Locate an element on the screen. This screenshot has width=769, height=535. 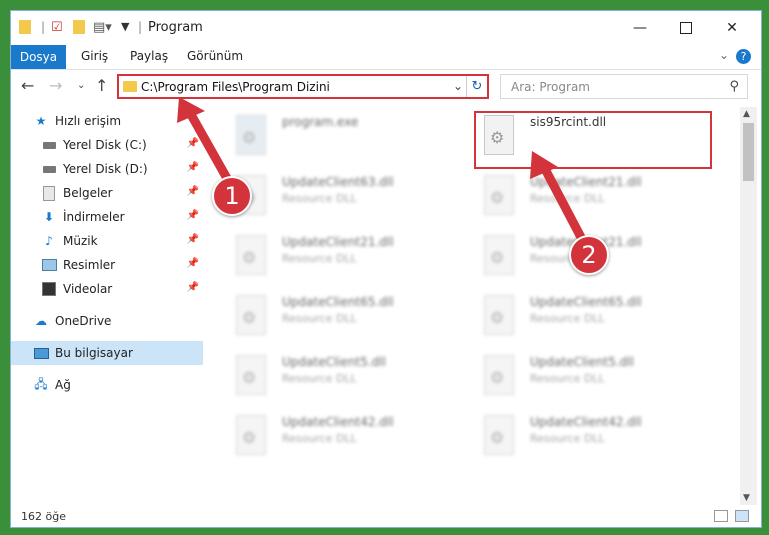
details-view-icon is located at coordinates (721, 516).